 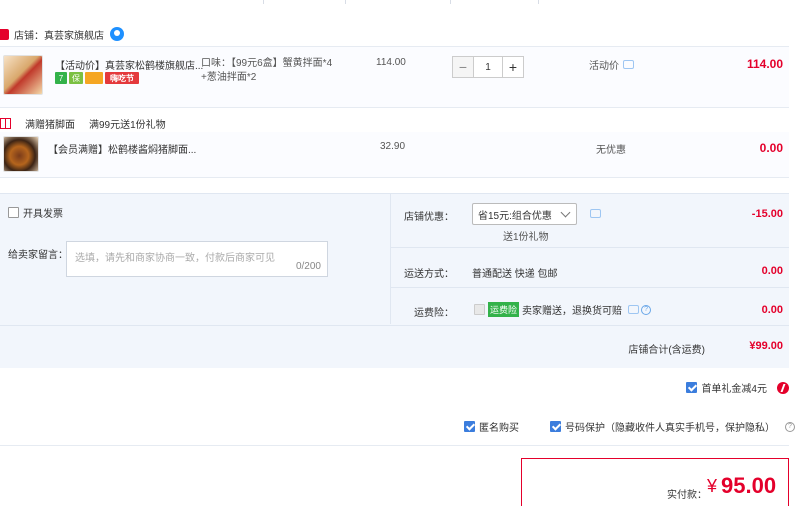 What do you see at coordinates (479, 309) in the screenshot?
I see `insurance-checkbox` at bounding box center [479, 309].